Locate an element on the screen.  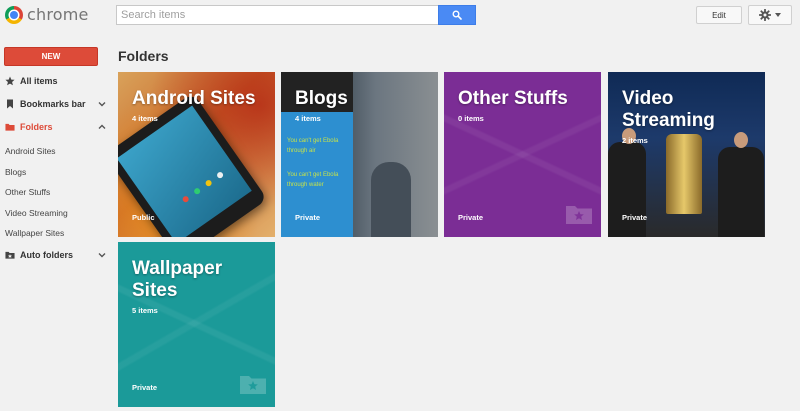
folder-tile-wallpaper-sites: Wallpaper Sites 5 items Private is located at coordinates (196, 324).